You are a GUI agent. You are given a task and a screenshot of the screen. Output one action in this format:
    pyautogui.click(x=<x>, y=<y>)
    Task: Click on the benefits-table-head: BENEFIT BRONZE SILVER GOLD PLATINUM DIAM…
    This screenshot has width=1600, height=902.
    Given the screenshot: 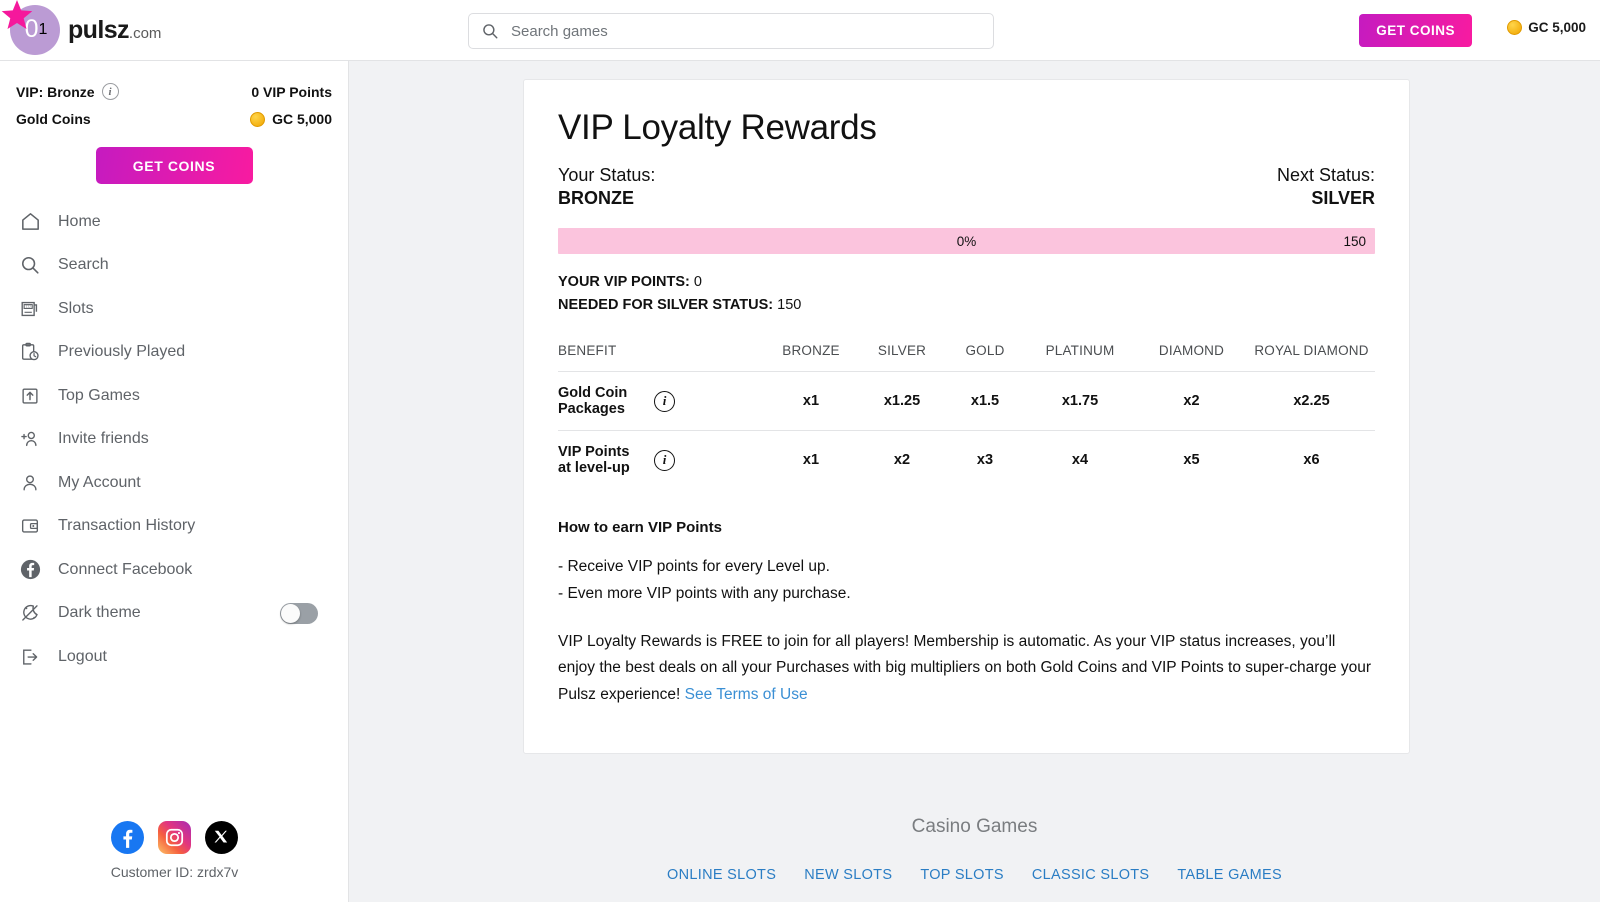 What is the action you would take?
    pyautogui.click(x=966, y=357)
    